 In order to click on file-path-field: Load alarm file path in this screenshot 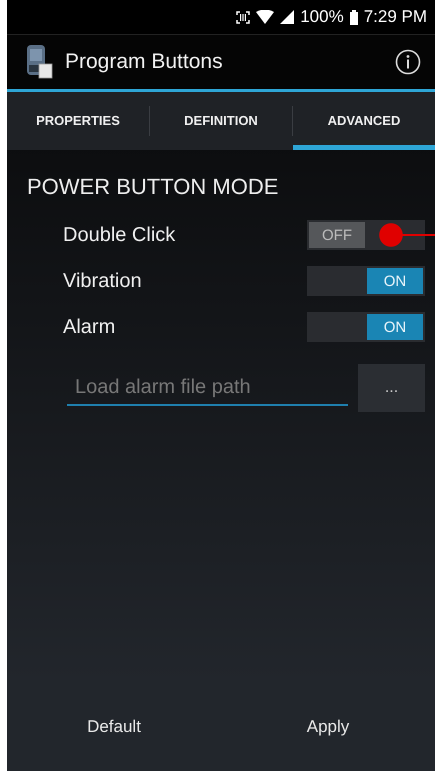, I will do `click(207, 388)`.